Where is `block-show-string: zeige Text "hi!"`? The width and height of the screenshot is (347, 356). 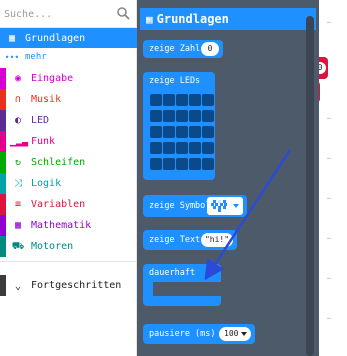 block-show-string: zeige Text "hi!" is located at coordinates (190, 240).